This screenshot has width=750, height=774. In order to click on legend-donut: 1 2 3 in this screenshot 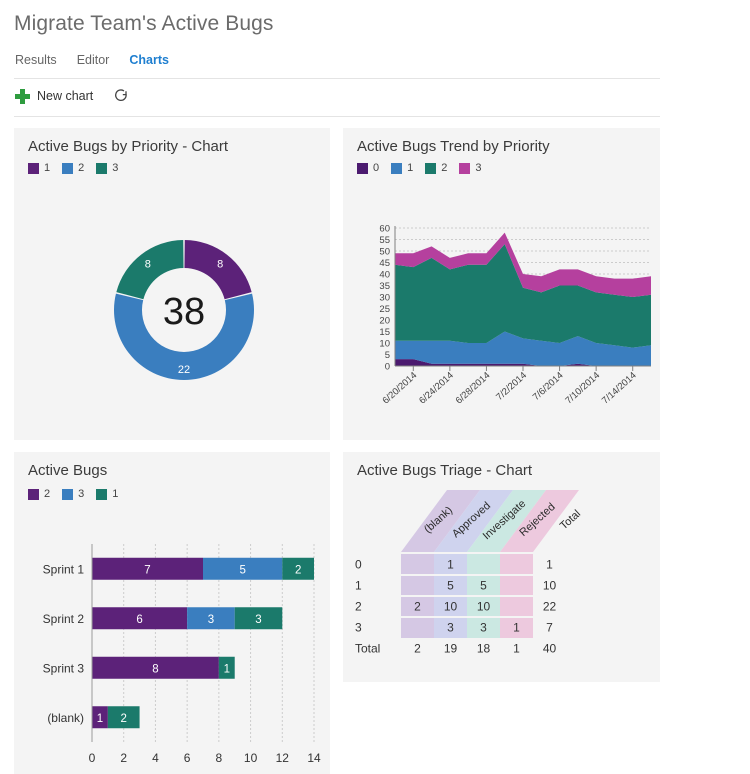, I will do `click(76, 168)`.